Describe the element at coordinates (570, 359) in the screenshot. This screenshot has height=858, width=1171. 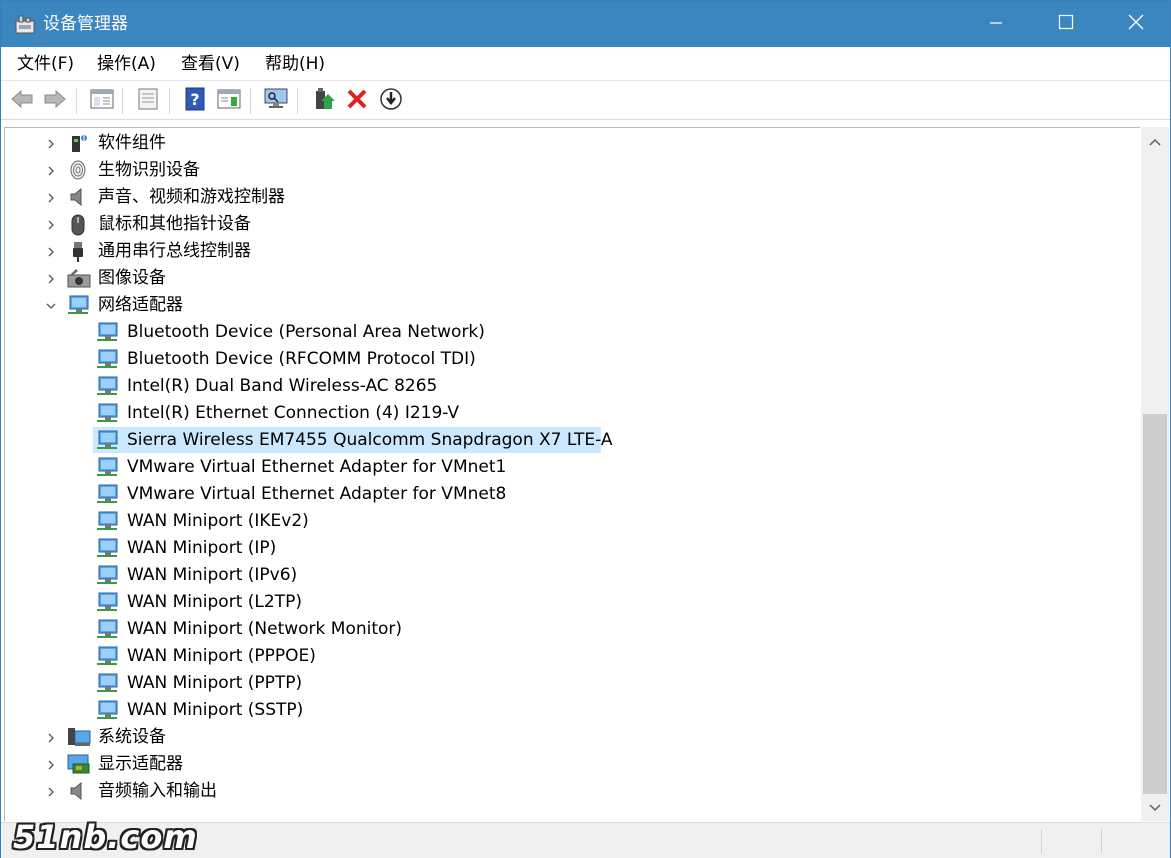
I see `tree-item-network-adapter: Bluetooth Device (RFCOMM Protocol TDI)` at that location.